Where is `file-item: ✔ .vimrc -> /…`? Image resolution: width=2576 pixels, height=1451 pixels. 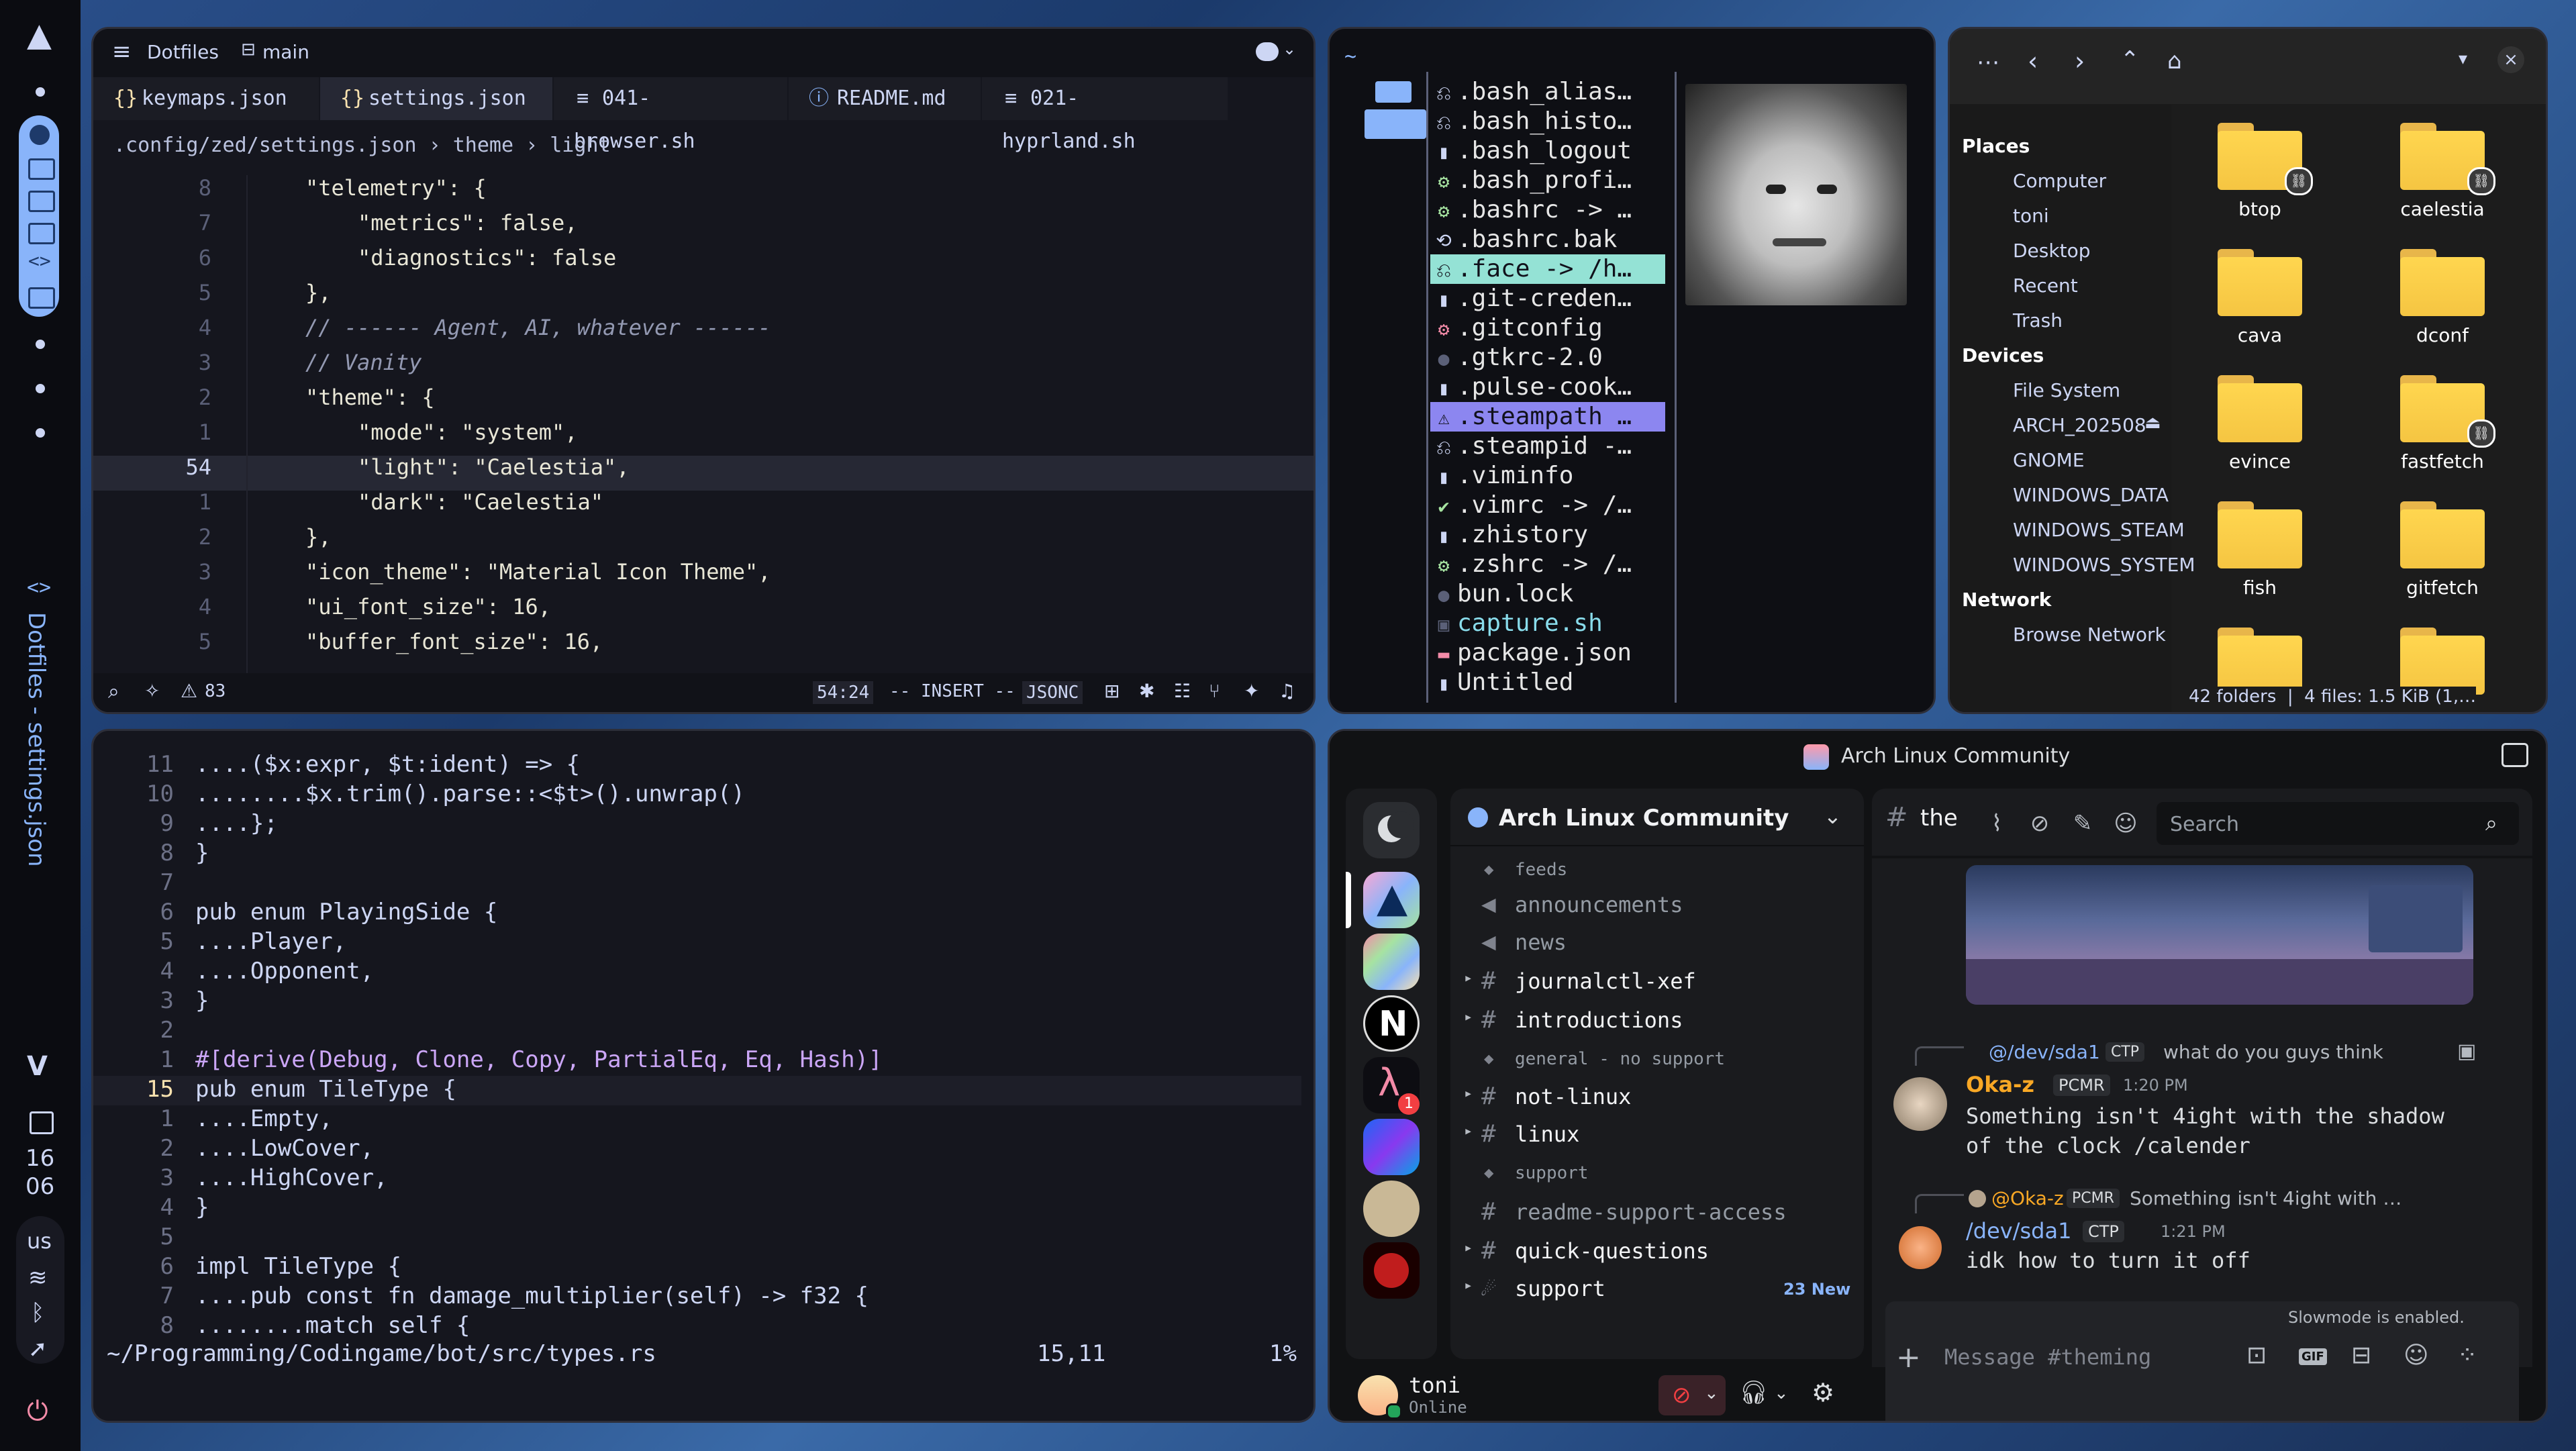 file-item: ✔ .vimrc -> /… is located at coordinates (1547, 505).